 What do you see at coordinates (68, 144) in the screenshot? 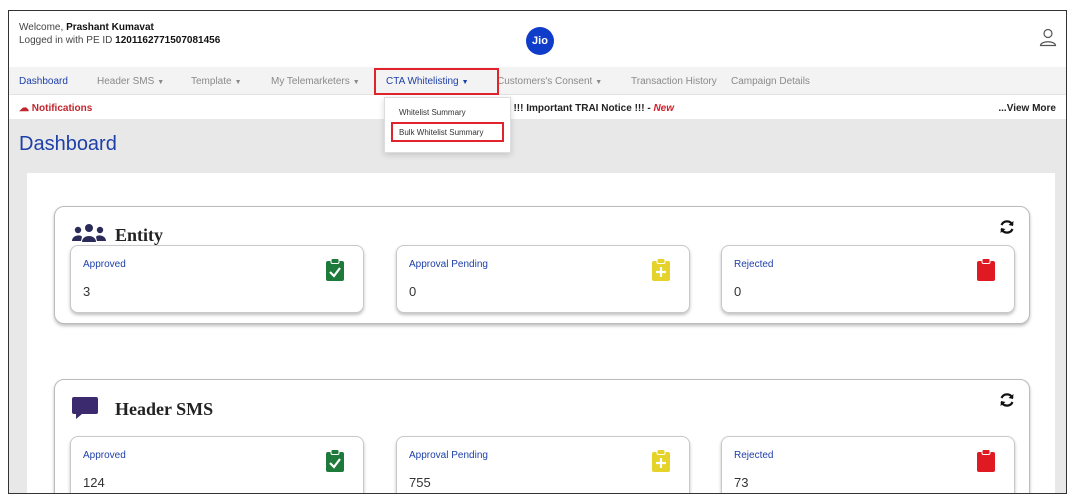
I see `page-title: Dashboard` at bounding box center [68, 144].